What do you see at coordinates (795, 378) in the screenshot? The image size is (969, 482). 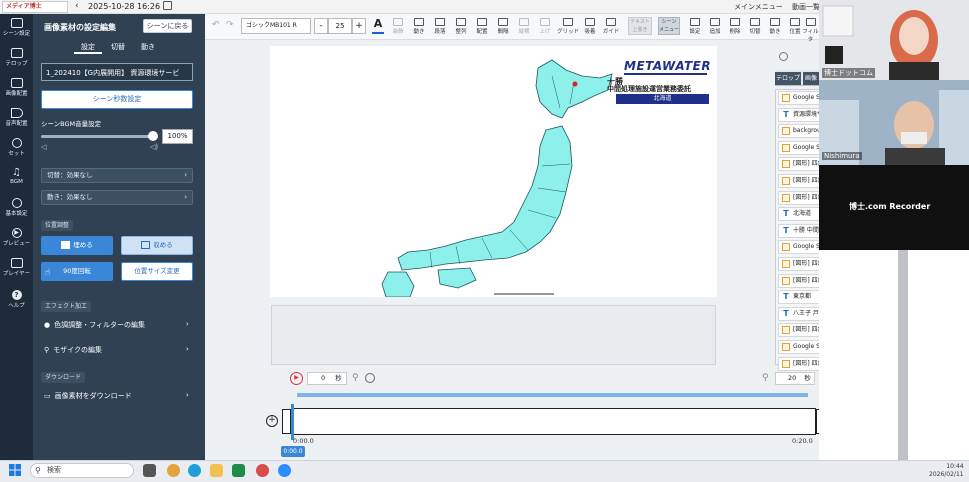 I see `end-seconds-field: 20 秒` at bounding box center [795, 378].